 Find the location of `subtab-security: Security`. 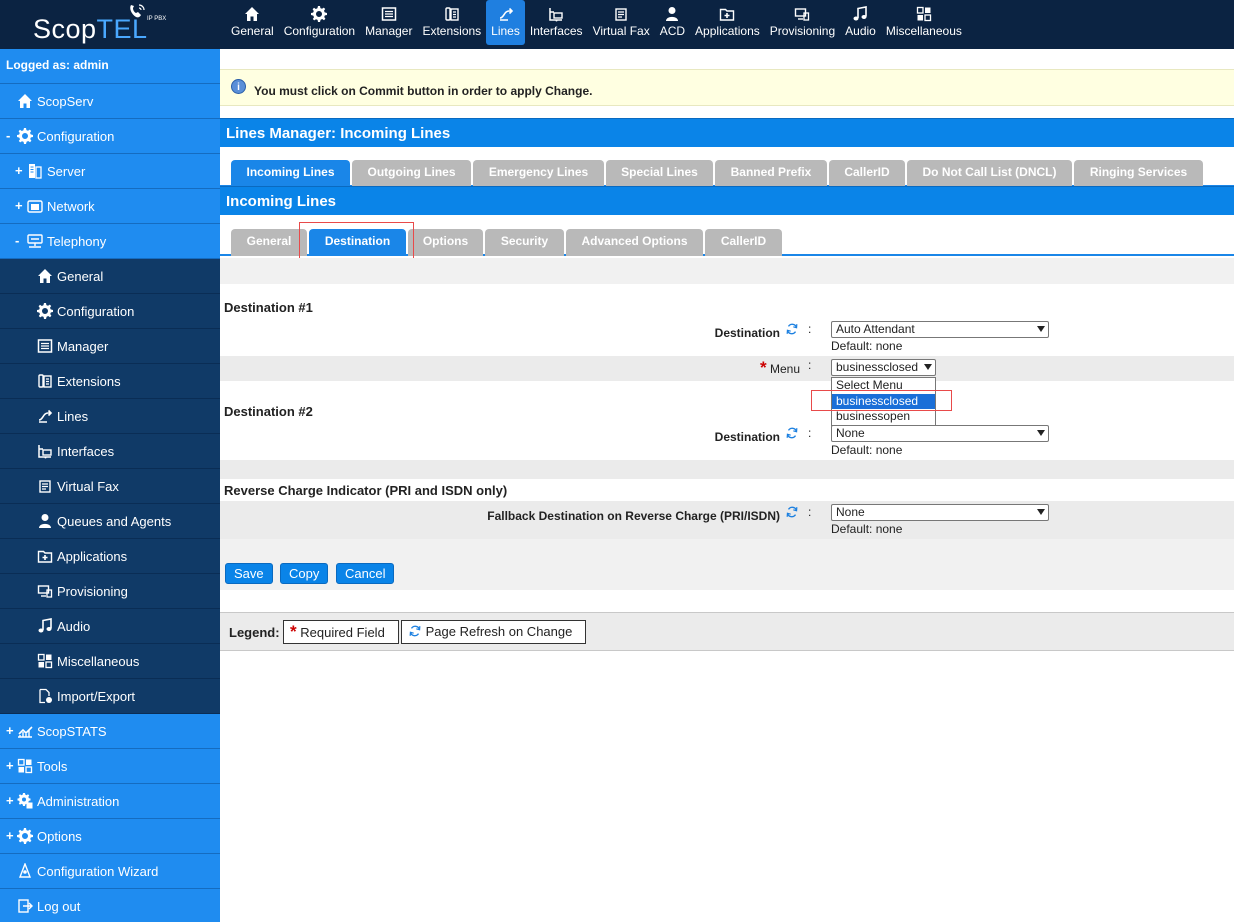

subtab-security: Security is located at coordinates (524, 242).